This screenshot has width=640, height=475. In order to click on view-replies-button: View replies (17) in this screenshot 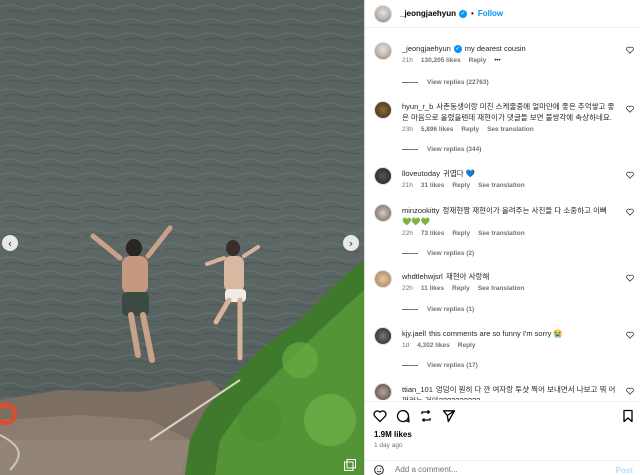, I will do `click(440, 365)`.